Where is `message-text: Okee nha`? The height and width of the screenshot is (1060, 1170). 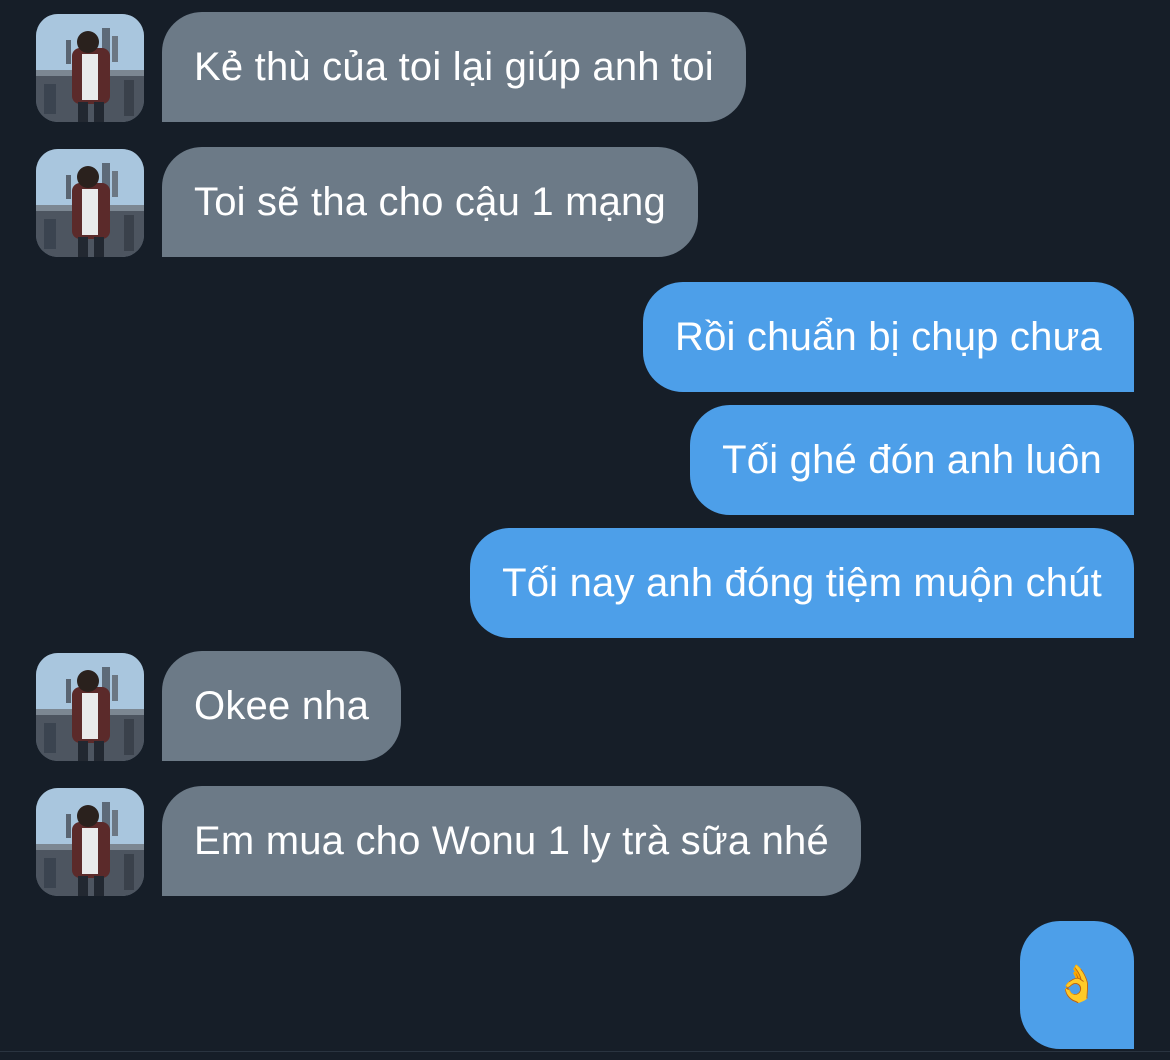 message-text: Okee nha is located at coordinates (282, 705).